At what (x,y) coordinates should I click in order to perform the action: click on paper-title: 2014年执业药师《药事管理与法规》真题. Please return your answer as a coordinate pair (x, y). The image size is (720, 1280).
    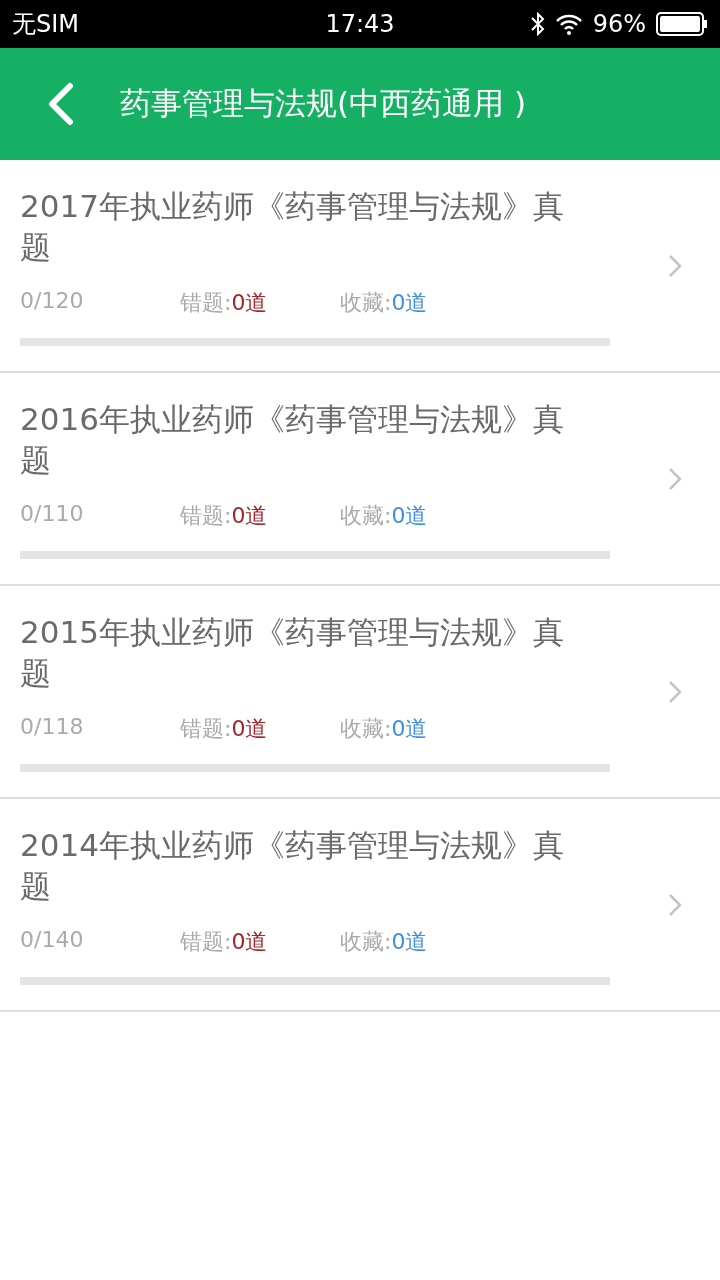
    Looking at the image, I should click on (292, 865).